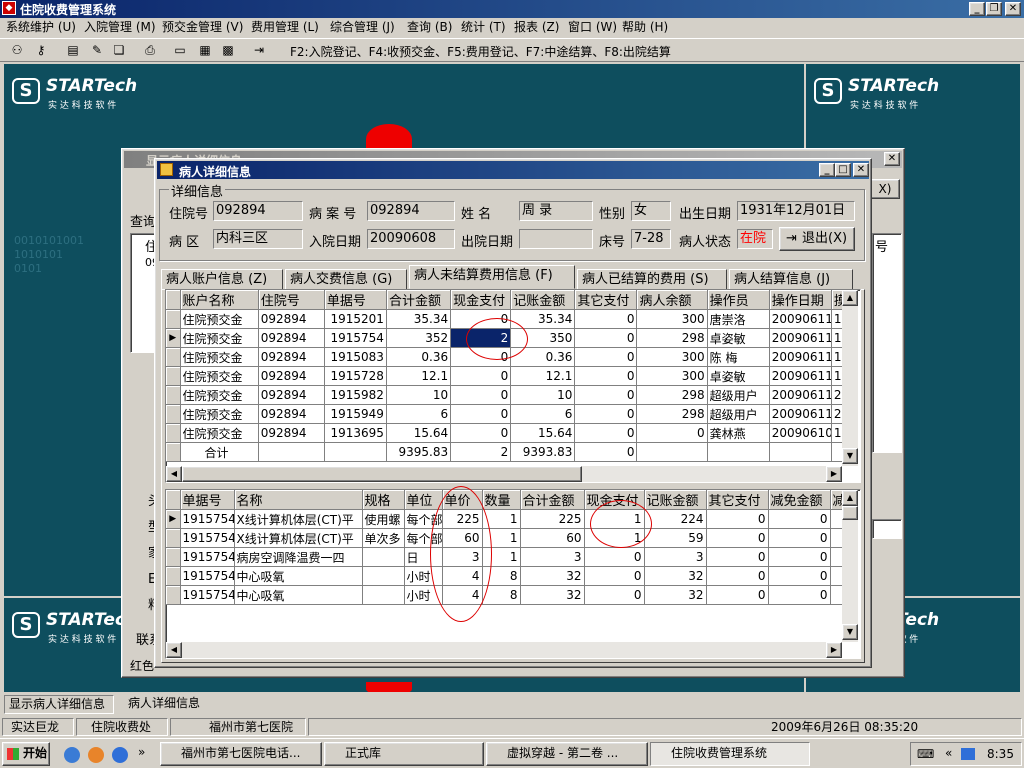  What do you see at coordinates (892, 159) in the screenshot?
I see `back-close-button: ✕` at bounding box center [892, 159].